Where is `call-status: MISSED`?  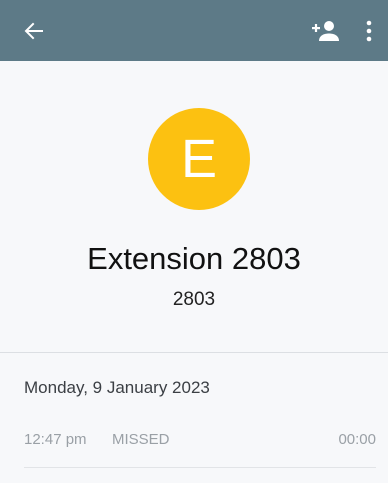
call-status: MISSED is located at coordinates (141, 439).